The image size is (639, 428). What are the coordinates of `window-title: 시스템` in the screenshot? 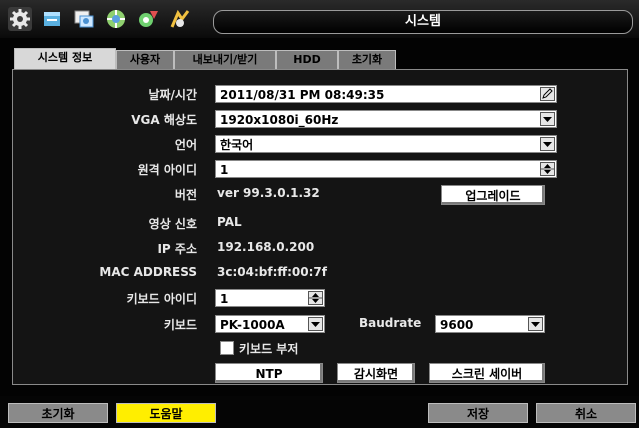 It's located at (423, 22).